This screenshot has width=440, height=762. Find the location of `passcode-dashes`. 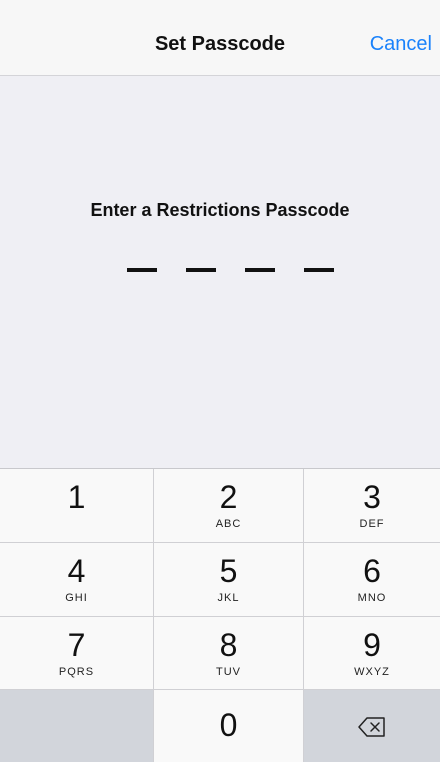

passcode-dashes is located at coordinates (220, 273).